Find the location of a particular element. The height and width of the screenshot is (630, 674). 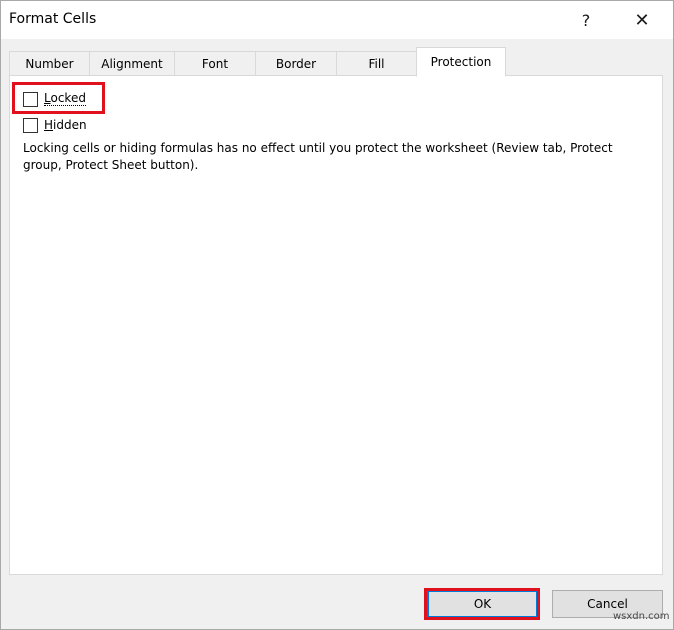

hidden-label: Hidden is located at coordinates (65, 125).